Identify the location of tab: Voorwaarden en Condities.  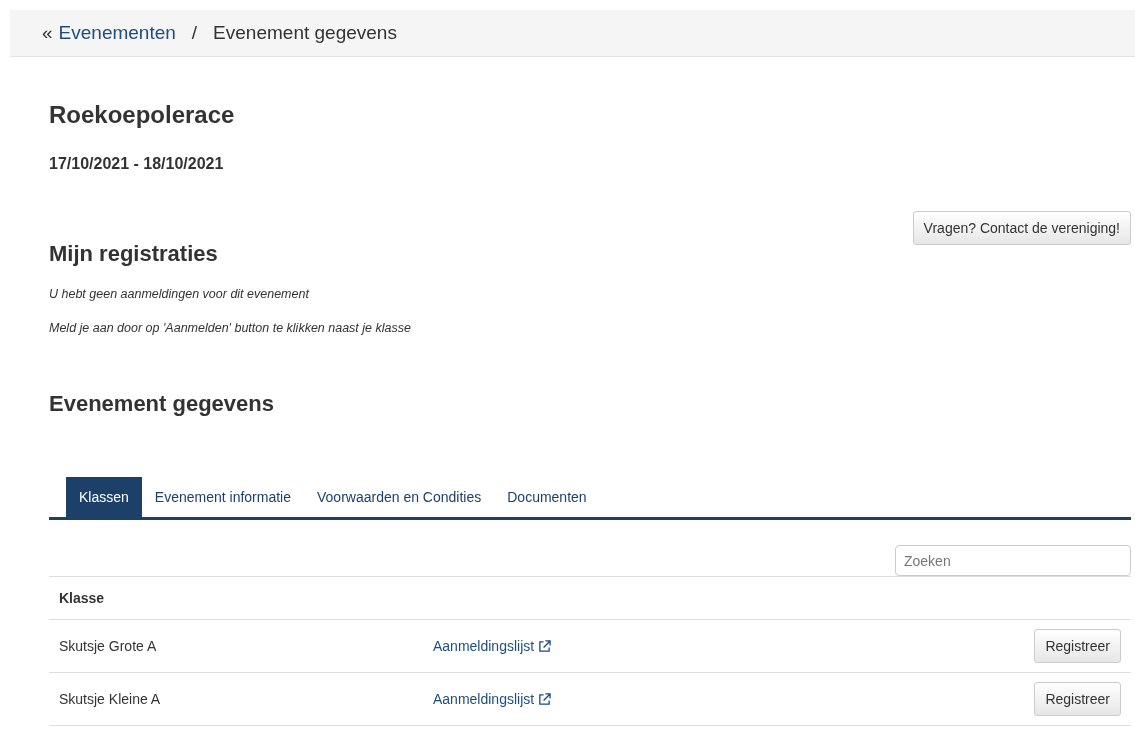
(399, 497).